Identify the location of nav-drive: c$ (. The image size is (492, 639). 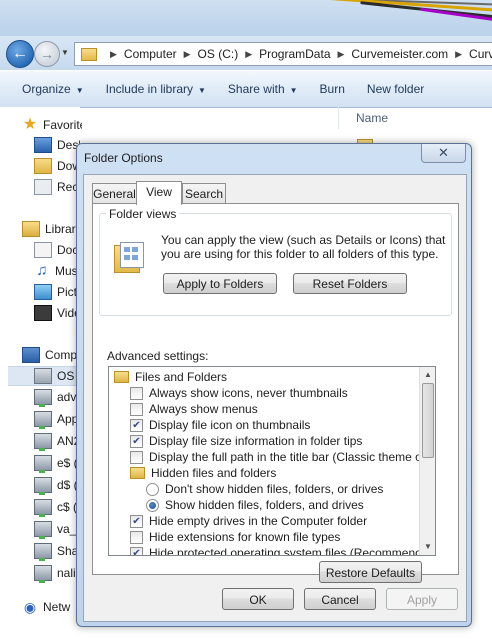
(57, 507).